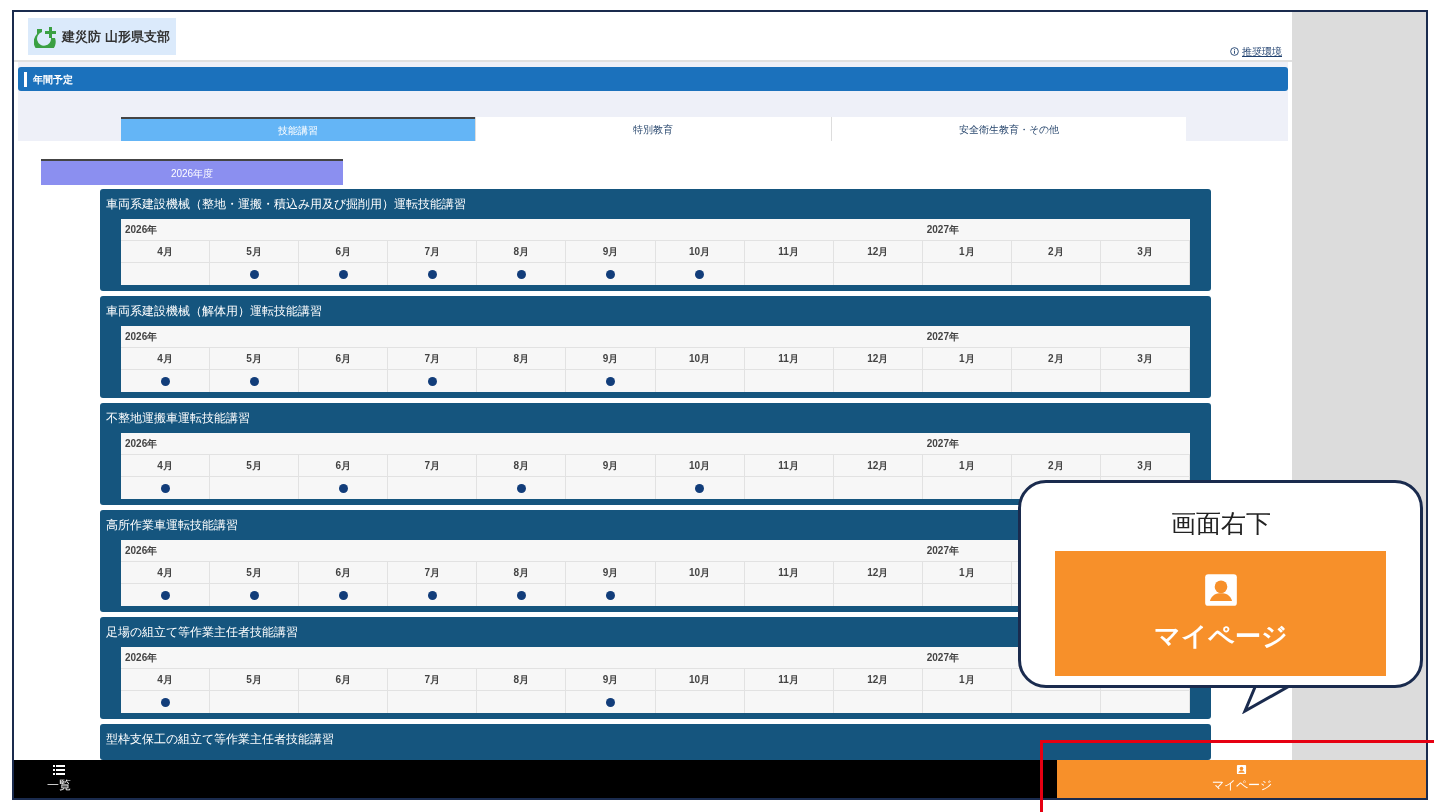  I want to click on bottom-nav-item: 一覧, so click(59, 779).